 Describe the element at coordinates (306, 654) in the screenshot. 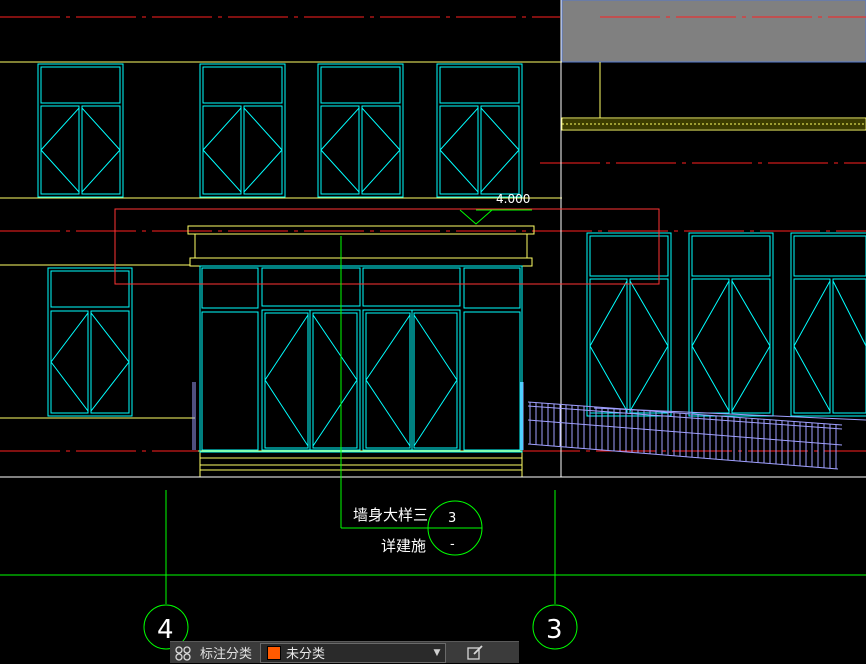

I see `category-selected-value: 未分类` at that location.